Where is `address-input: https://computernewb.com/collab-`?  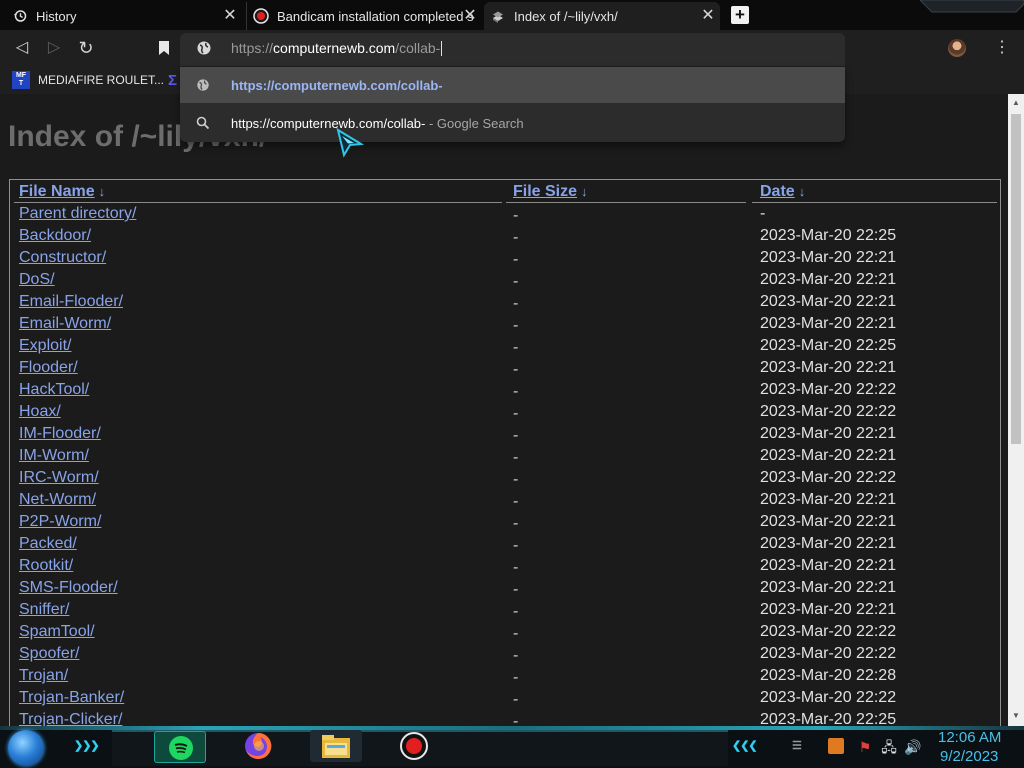
address-input: https://computernewb.com/collab- is located at coordinates (337, 48).